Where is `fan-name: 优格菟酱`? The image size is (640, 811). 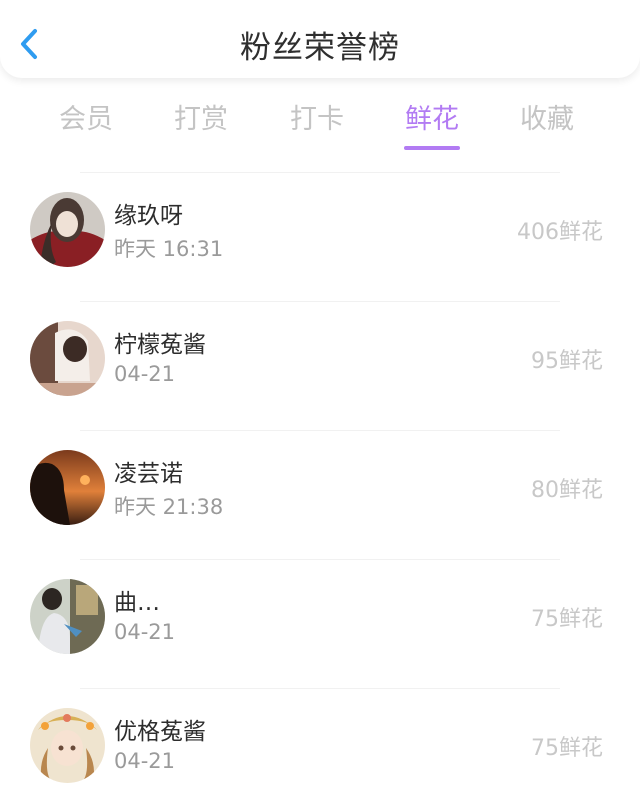
fan-name: 优格菟酱 is located at coordinates (160, 732).